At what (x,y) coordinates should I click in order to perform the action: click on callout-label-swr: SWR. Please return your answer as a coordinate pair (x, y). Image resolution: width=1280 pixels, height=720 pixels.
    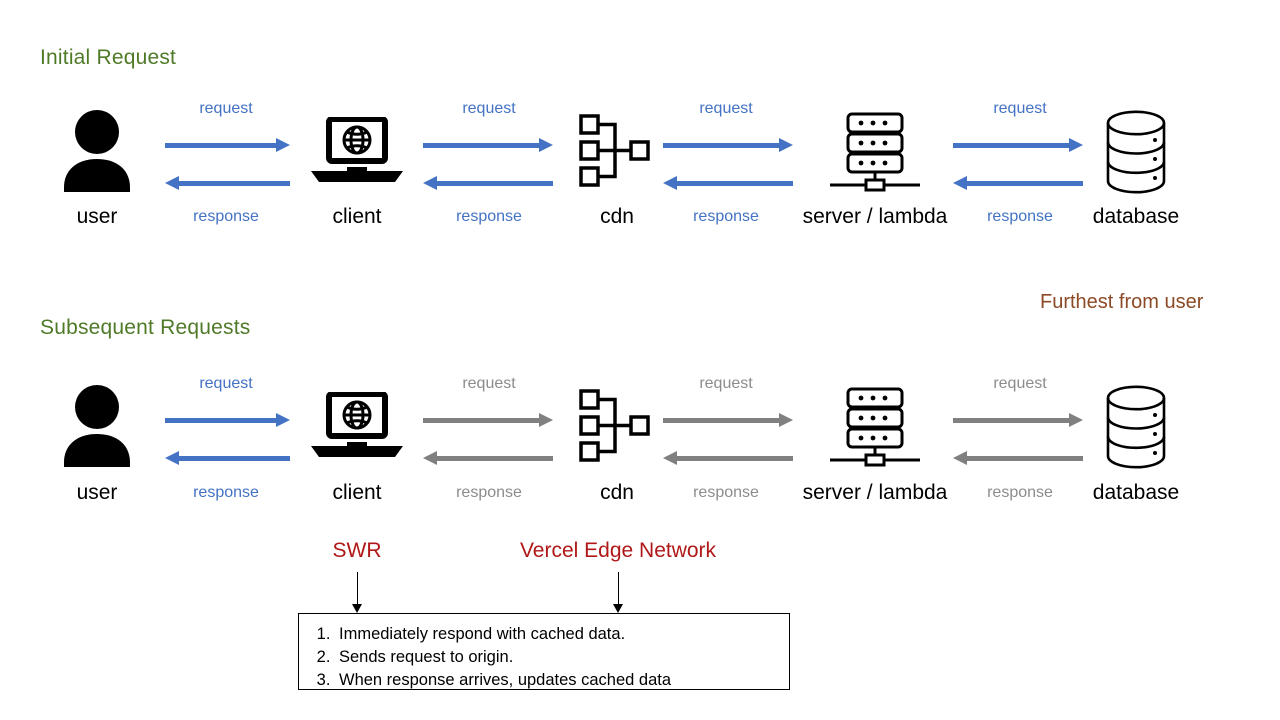
    Looking at the image, I should click on (357, 550).